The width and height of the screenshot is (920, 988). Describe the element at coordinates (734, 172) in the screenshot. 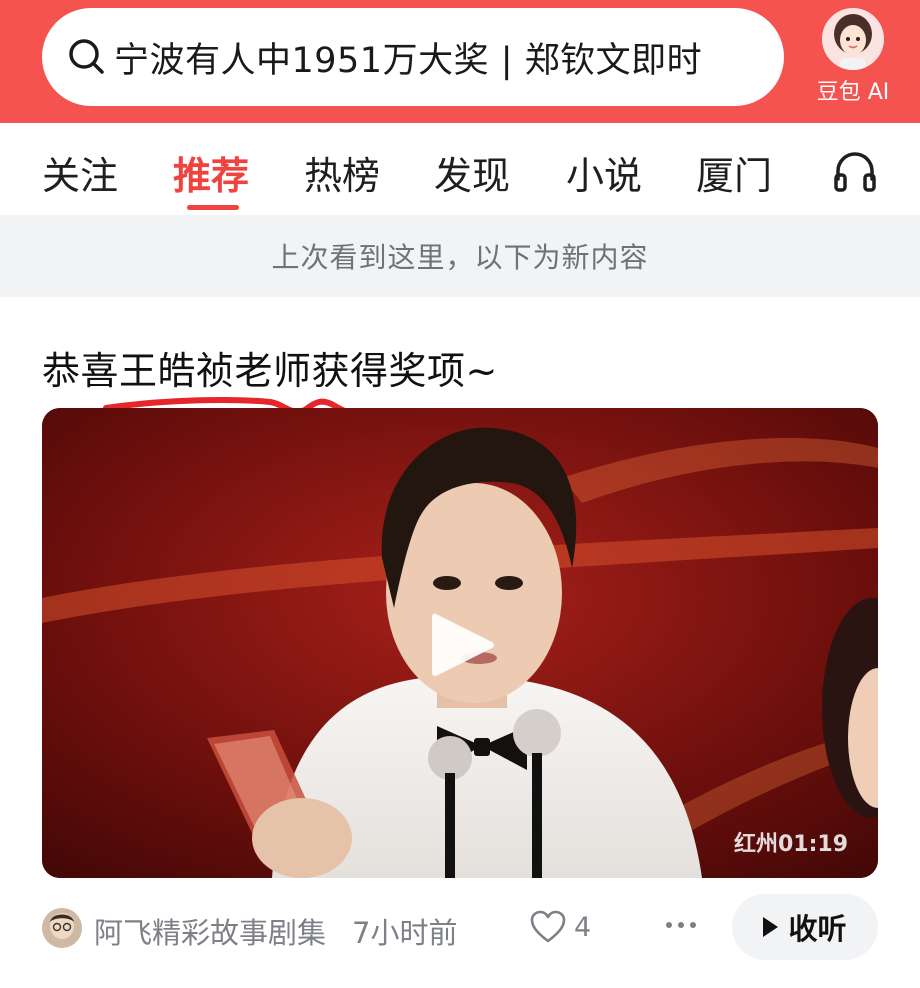

I see `tab-xiamen: 厦门` at that location.